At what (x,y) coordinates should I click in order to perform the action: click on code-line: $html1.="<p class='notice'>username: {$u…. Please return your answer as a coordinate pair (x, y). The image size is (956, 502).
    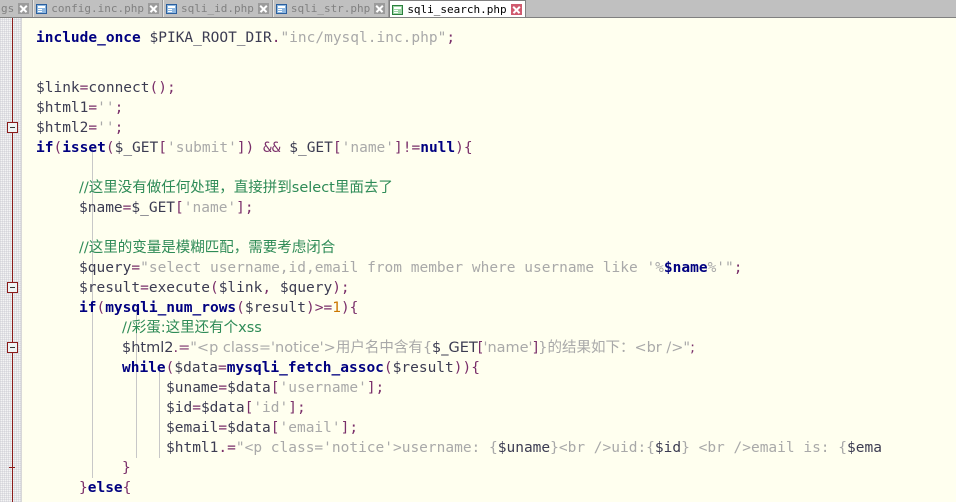
    Looking at the image, I should click on (524, 448).